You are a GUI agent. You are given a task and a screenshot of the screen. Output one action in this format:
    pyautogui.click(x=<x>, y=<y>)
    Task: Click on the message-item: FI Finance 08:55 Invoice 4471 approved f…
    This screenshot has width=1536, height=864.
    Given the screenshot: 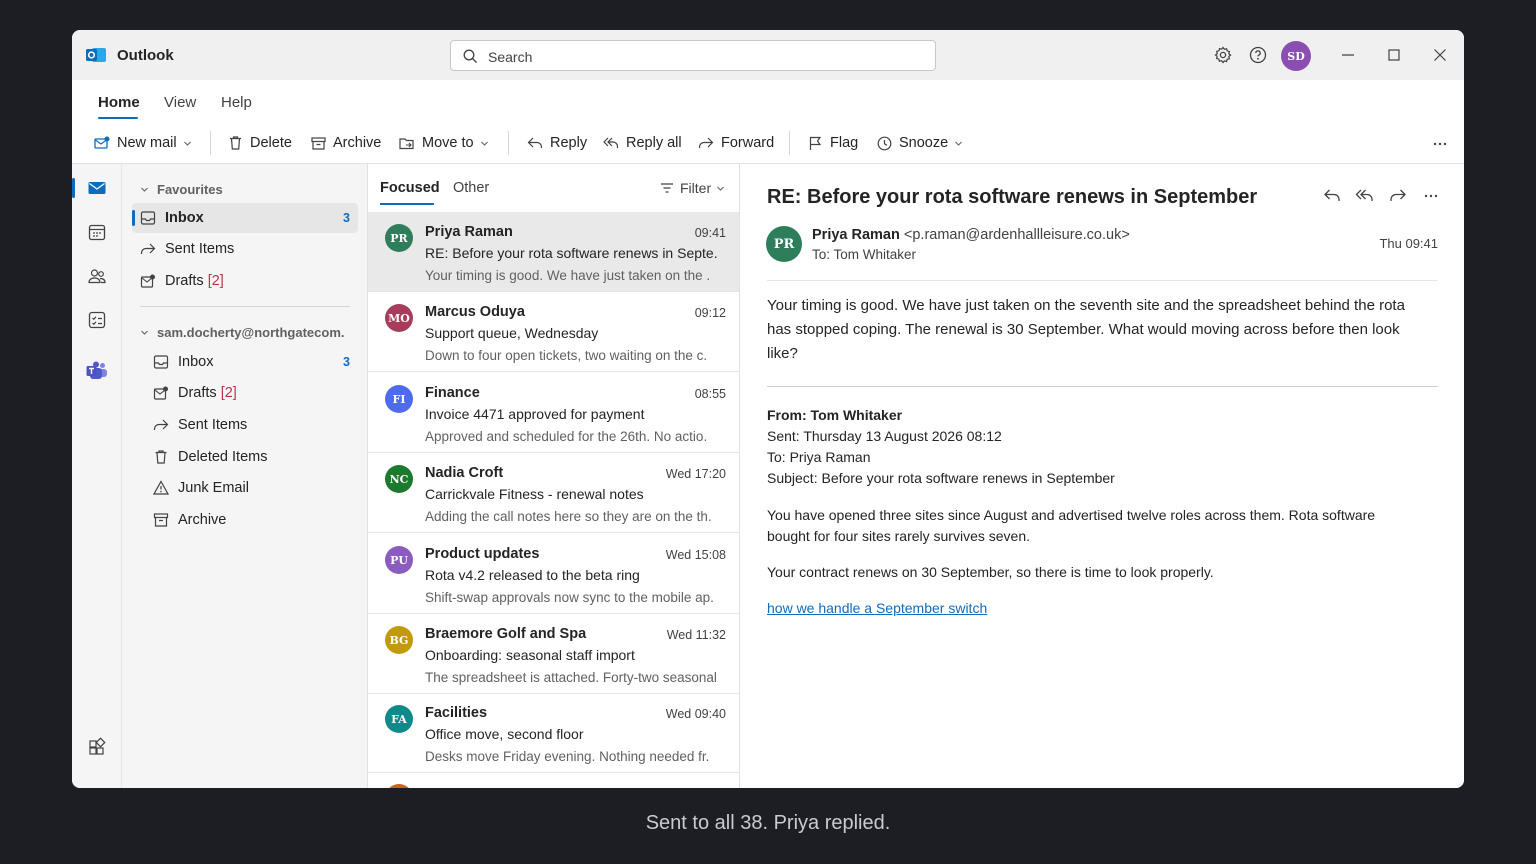 What is the action you would take?
    pyautogui.click(x=553, y=413)
    